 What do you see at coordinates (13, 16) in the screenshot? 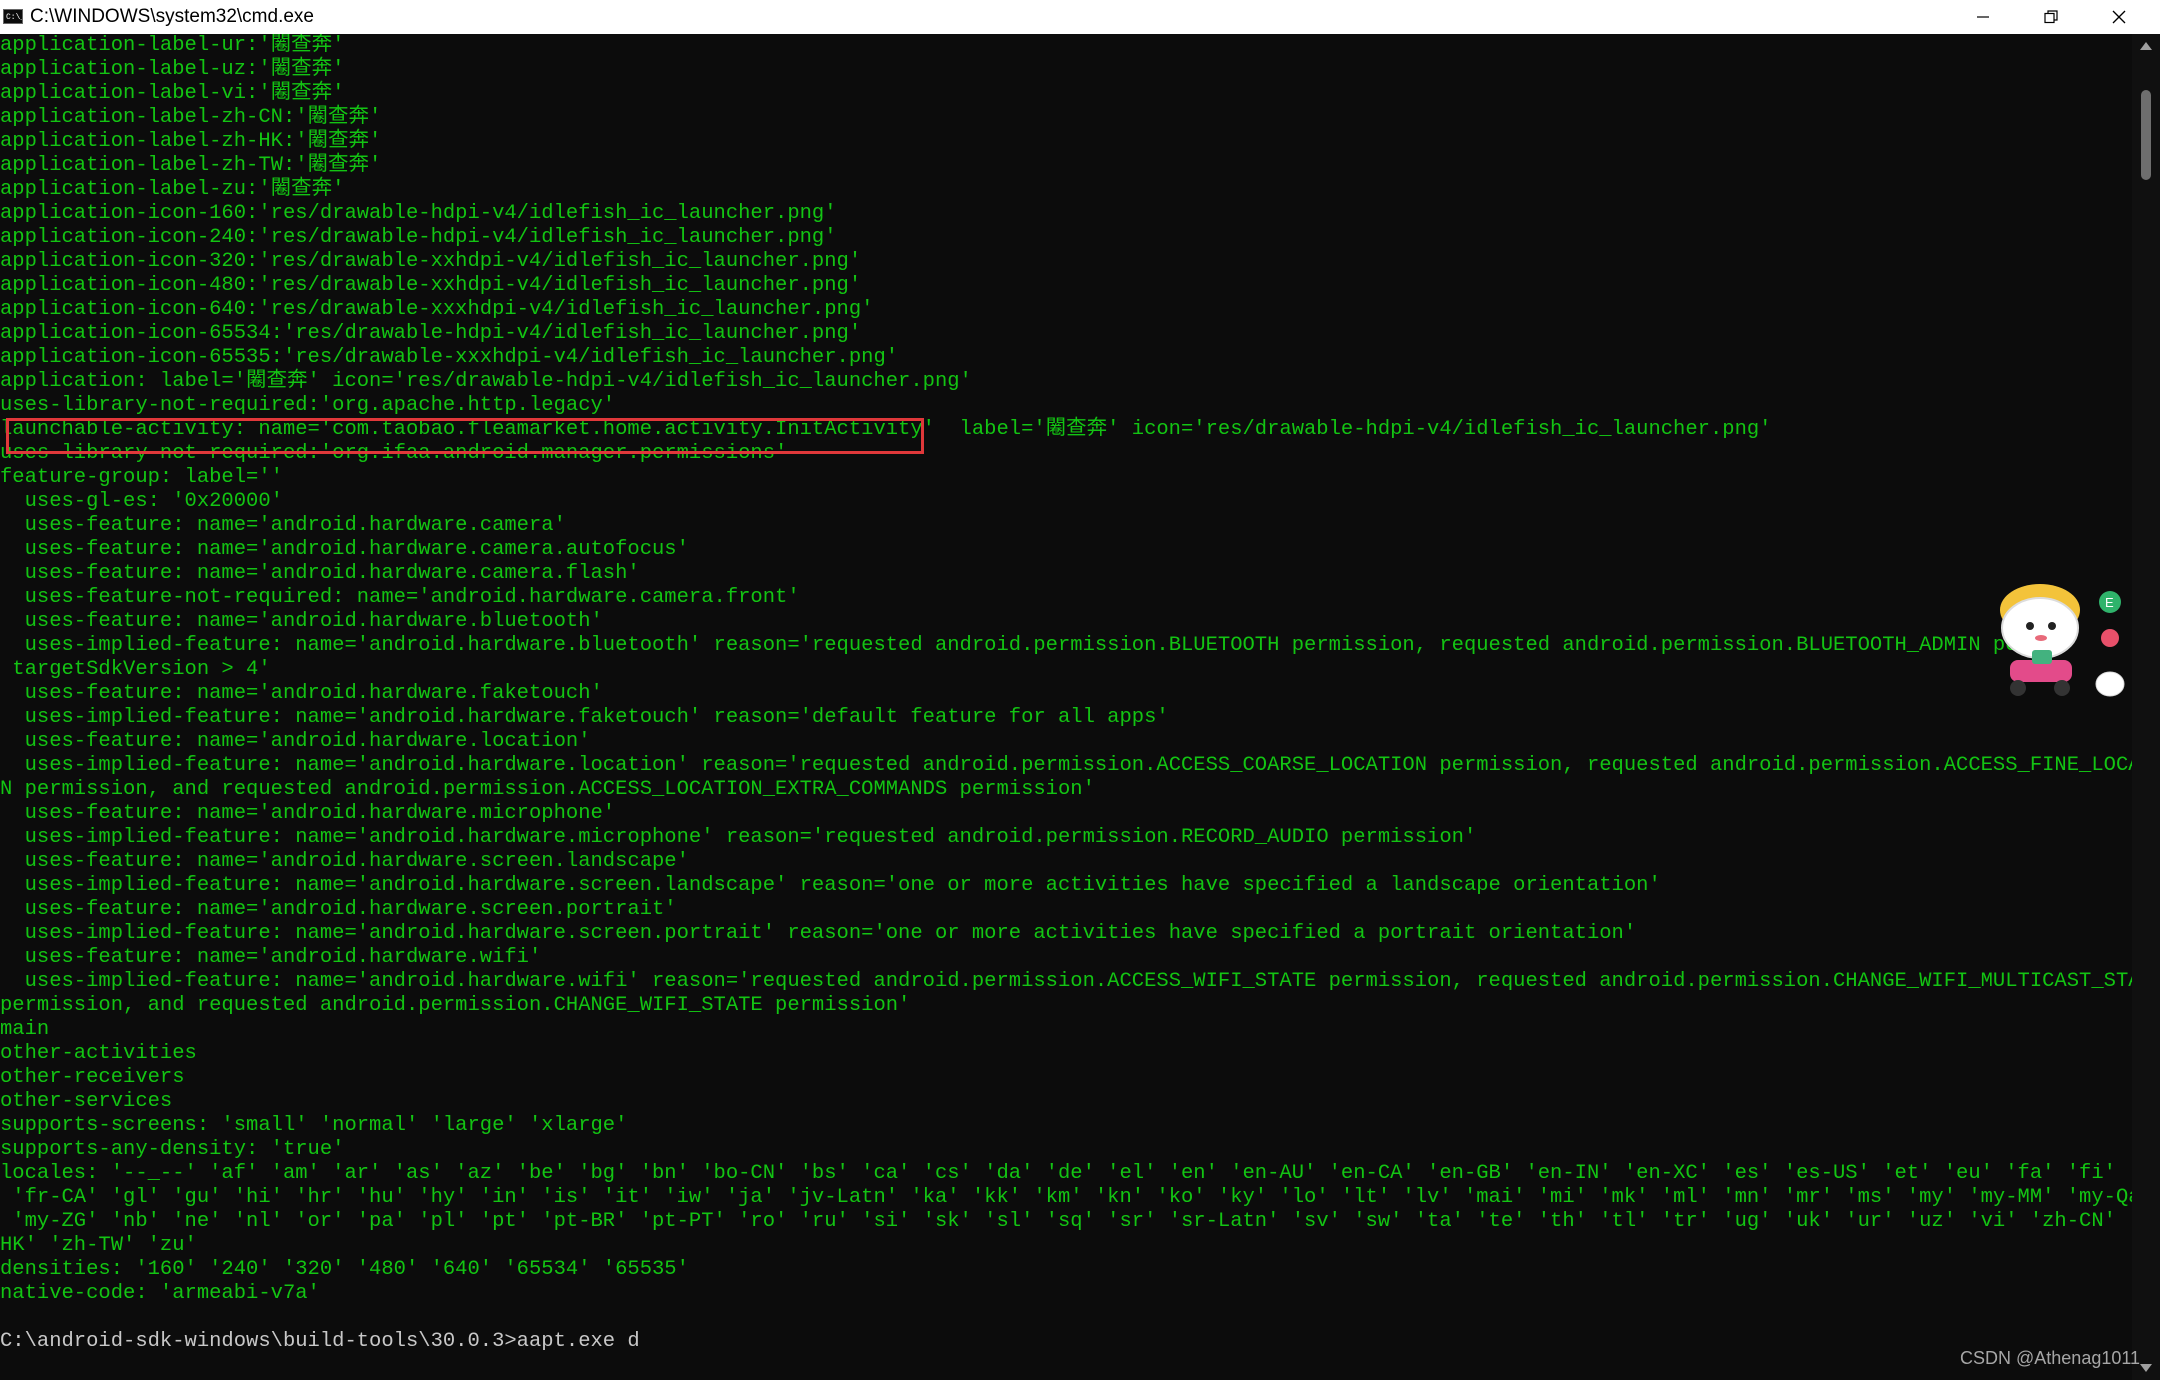
I see `cmd-app-icon: C:\_` at bounding box center [13, 16].